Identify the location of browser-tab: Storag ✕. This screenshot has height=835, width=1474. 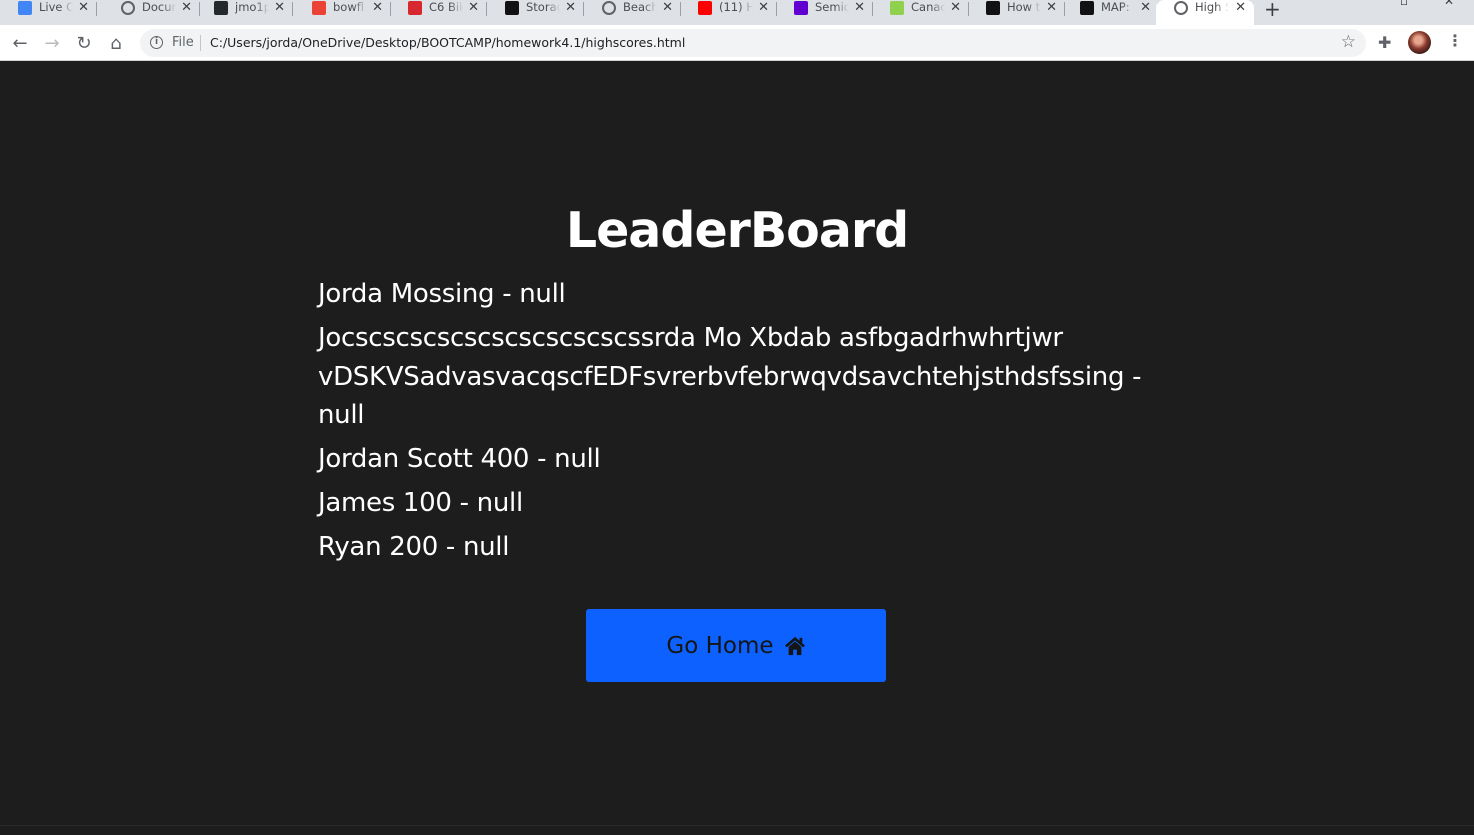
(535, 12).